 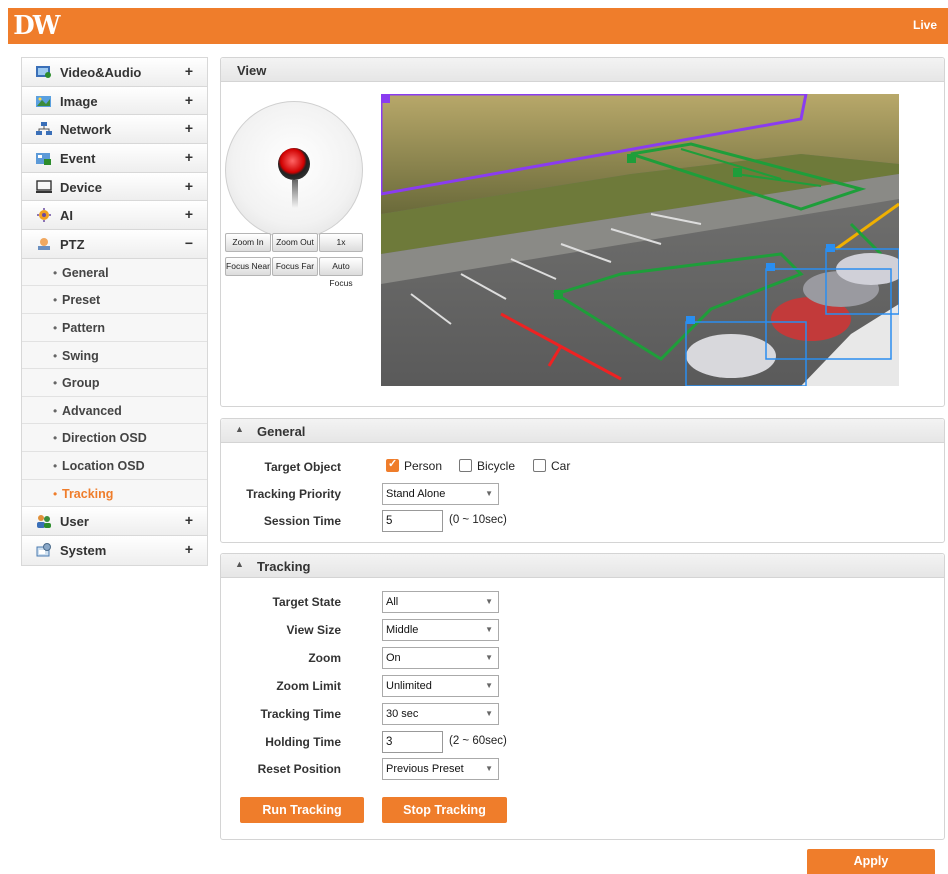 What do you see at coordinates (582, 658) in the screenshot?
I see `zoom-row: Zoom On ▼` at bounding box center [582, 658].